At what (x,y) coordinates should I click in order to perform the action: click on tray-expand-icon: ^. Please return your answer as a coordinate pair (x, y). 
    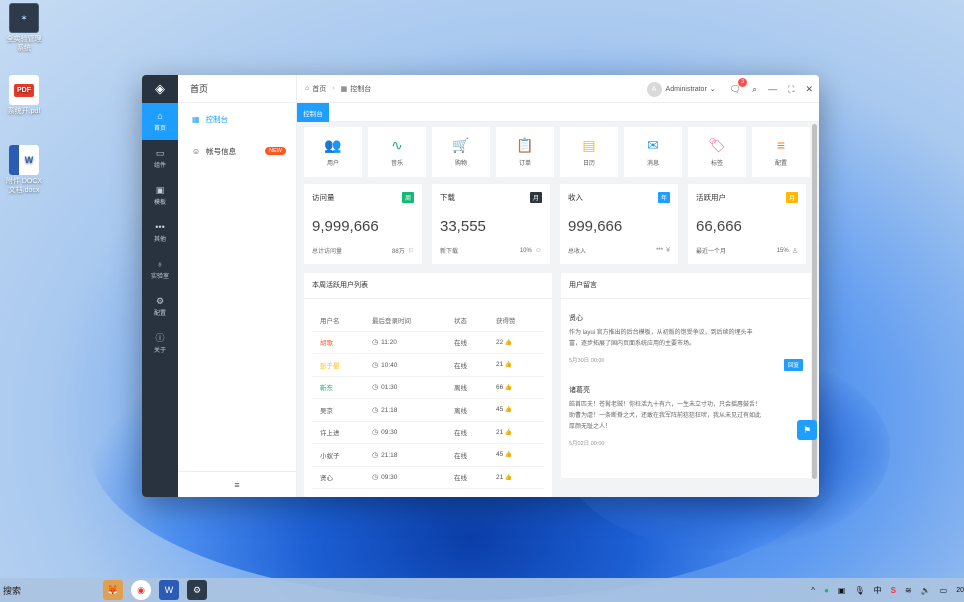
    Looking at the image, I should click on (813, 590).